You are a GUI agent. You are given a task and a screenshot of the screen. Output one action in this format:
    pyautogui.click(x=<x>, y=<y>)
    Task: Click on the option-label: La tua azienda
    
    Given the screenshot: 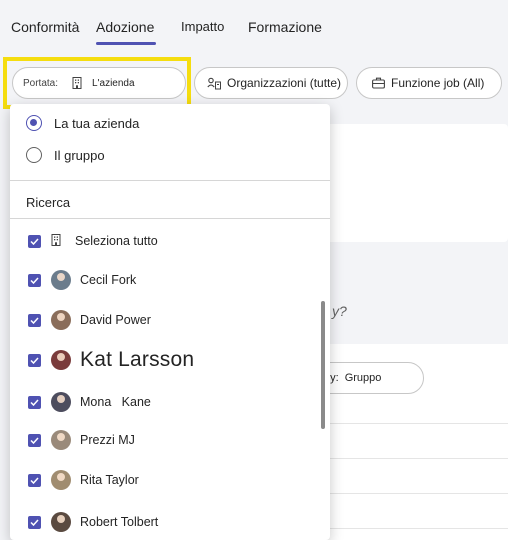 What is the action you would take?
    pyautogui.click(x=97, y=123)
    